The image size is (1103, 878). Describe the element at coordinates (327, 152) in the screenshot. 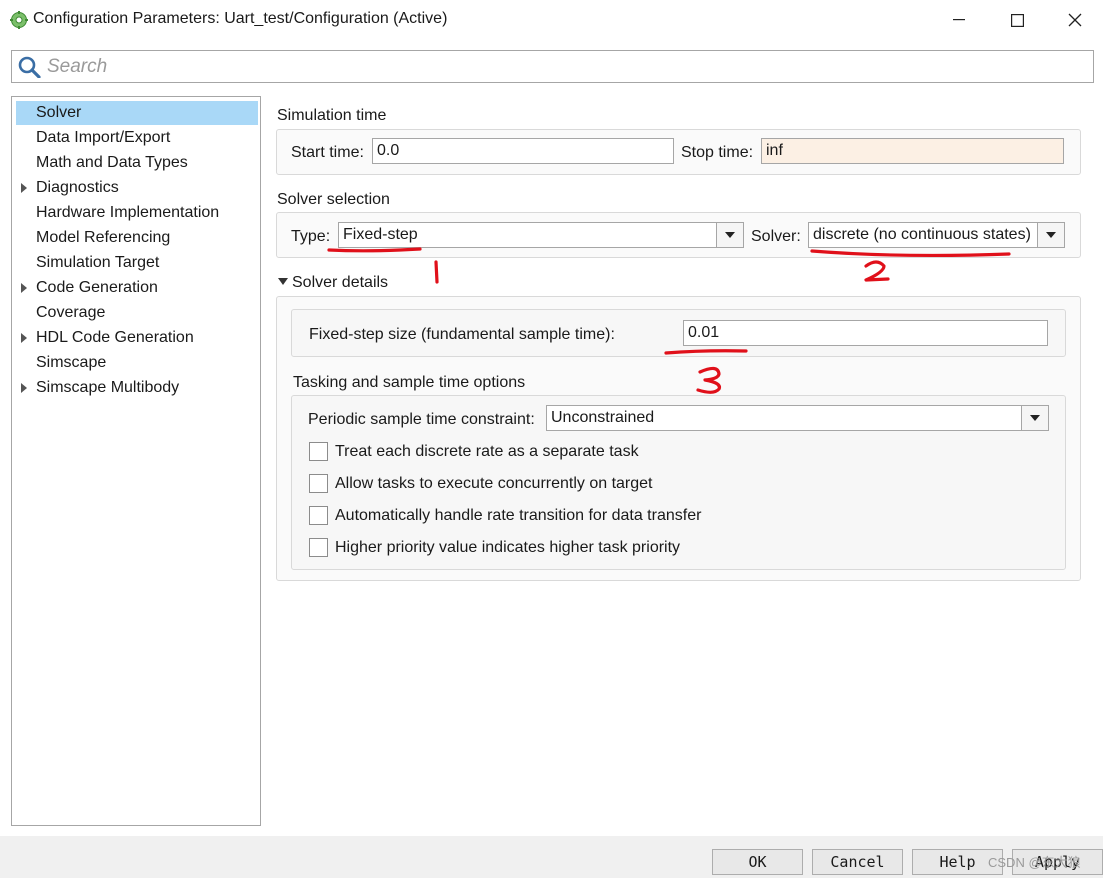

I see `start-time-label: Start time:` at that location.